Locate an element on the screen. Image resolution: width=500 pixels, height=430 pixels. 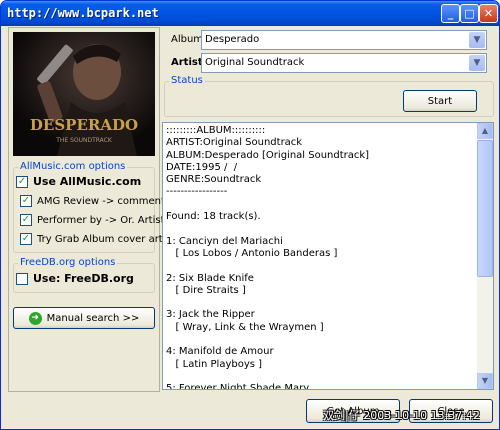
performer-label: Performer by -> Or. Artist is located at coordinates (101, 220).